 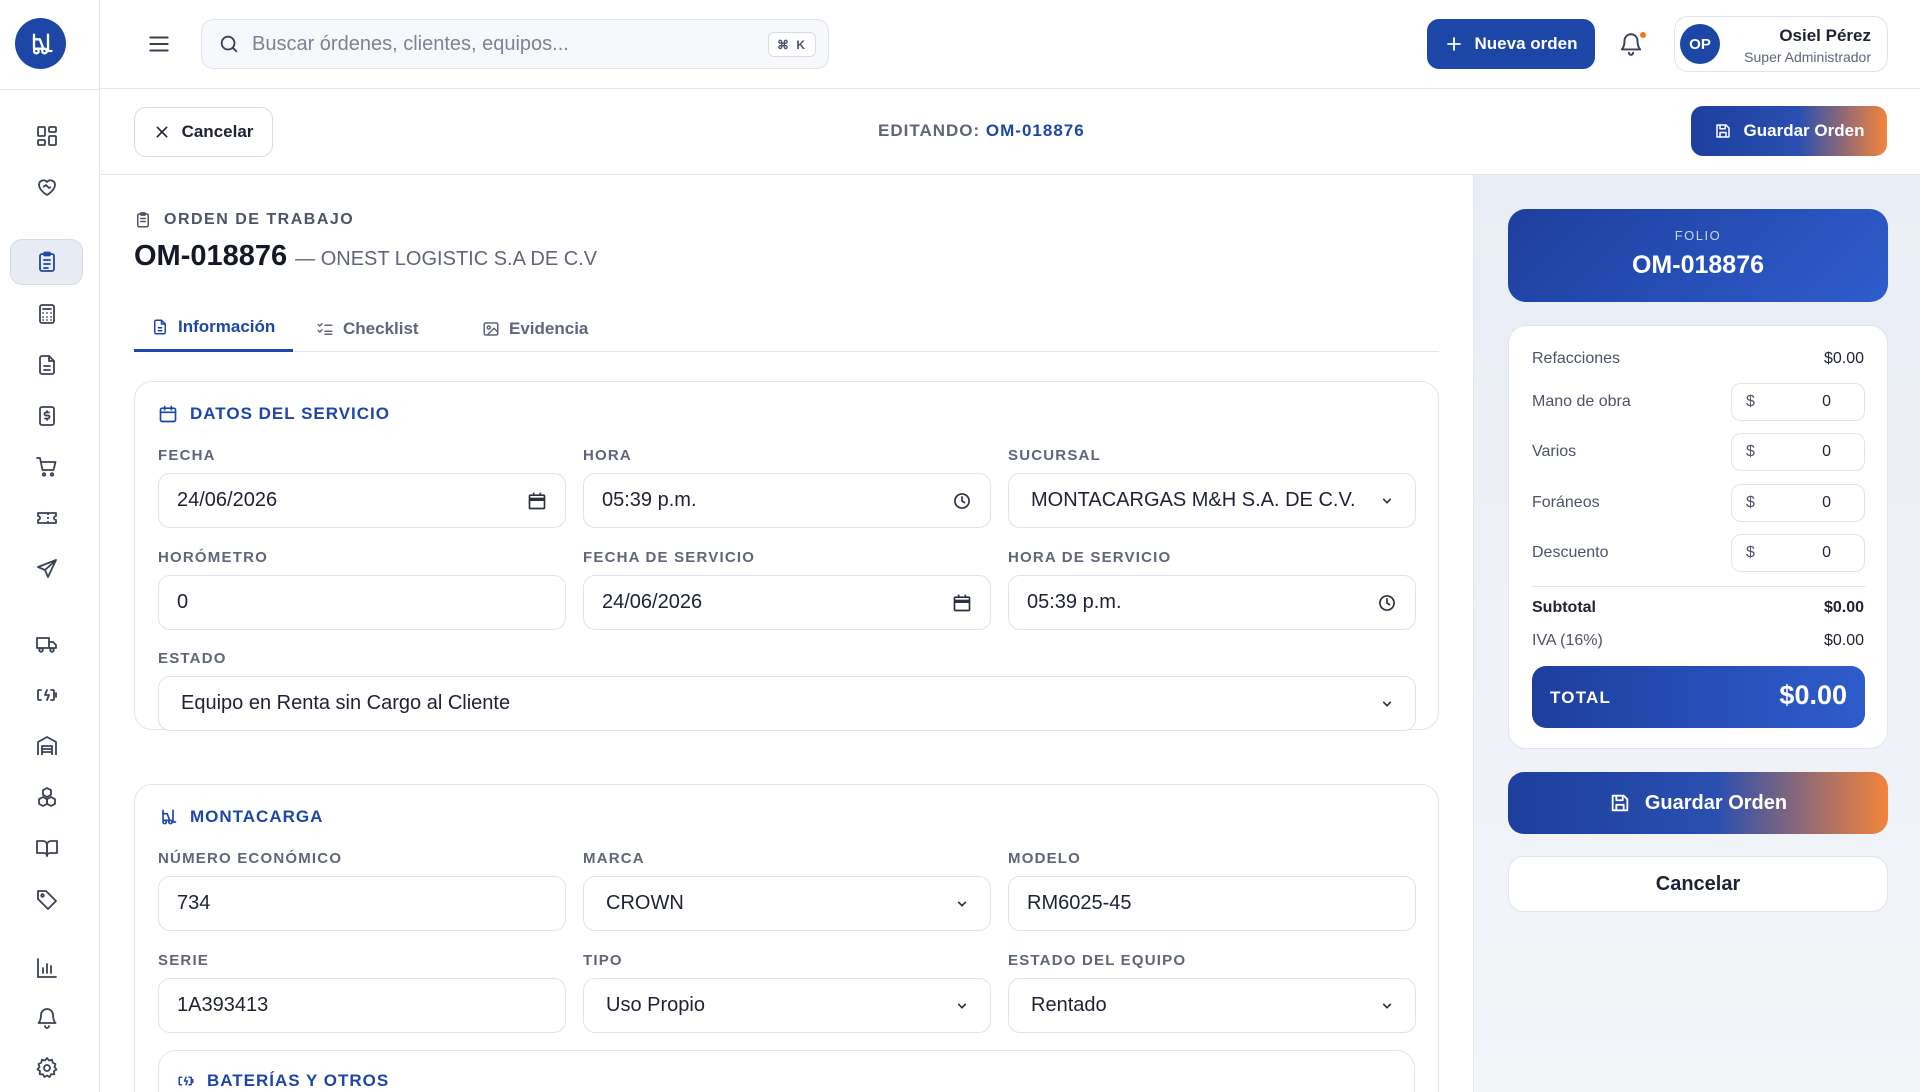 I want to click on calculator-icon, so click(x=46, y=314).